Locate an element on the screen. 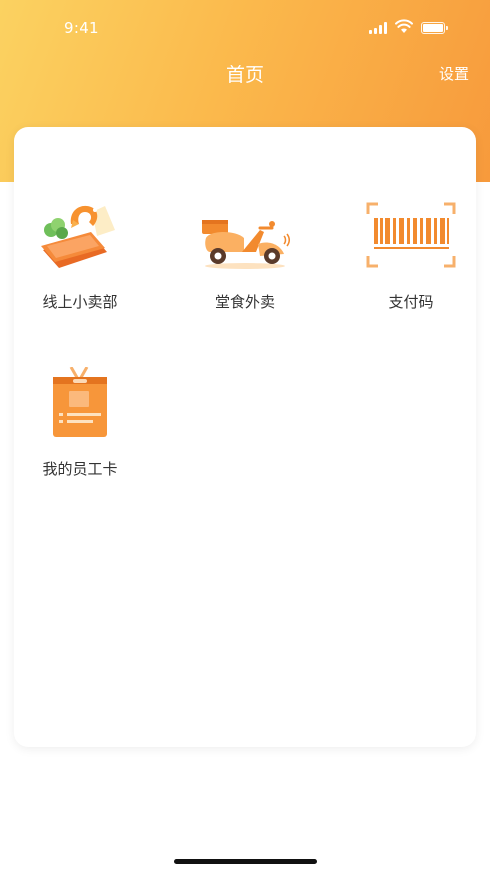  home-indicator is located at coordinates (245, 861).